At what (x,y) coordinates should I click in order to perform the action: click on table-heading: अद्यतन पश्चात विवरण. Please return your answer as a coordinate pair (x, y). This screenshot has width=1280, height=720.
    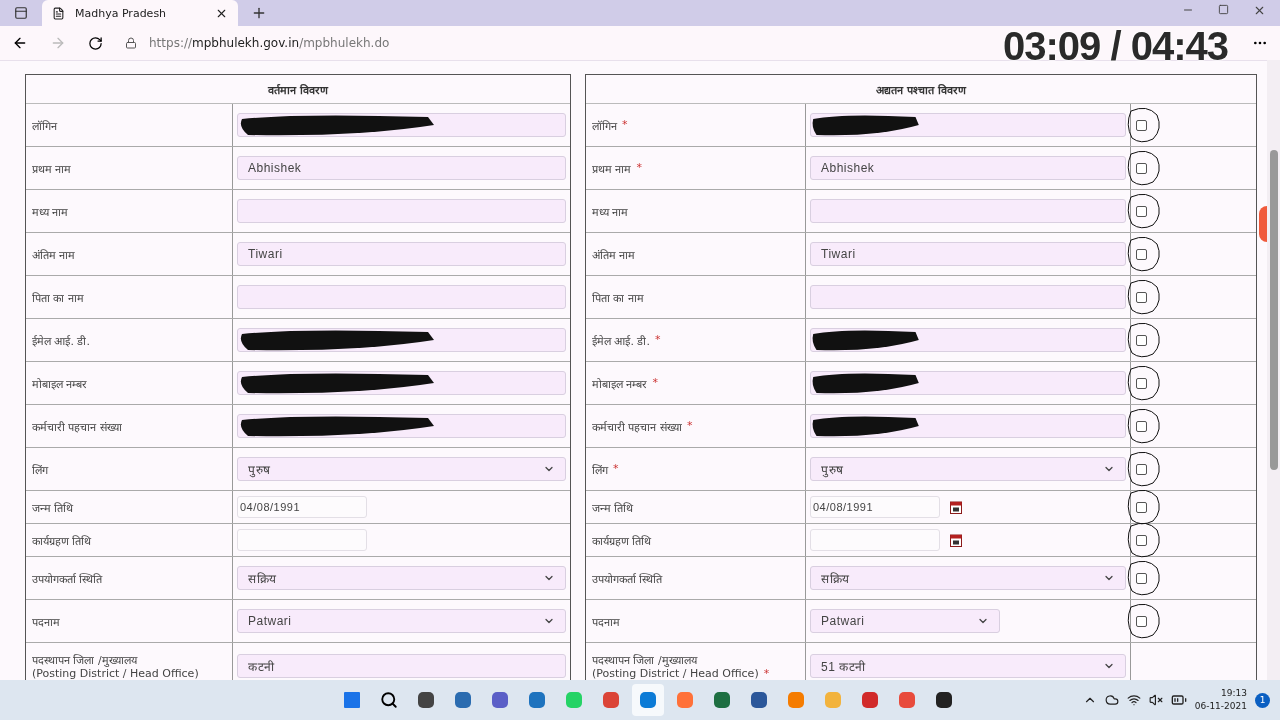
    Looking at the image, I should click on (921, 89).